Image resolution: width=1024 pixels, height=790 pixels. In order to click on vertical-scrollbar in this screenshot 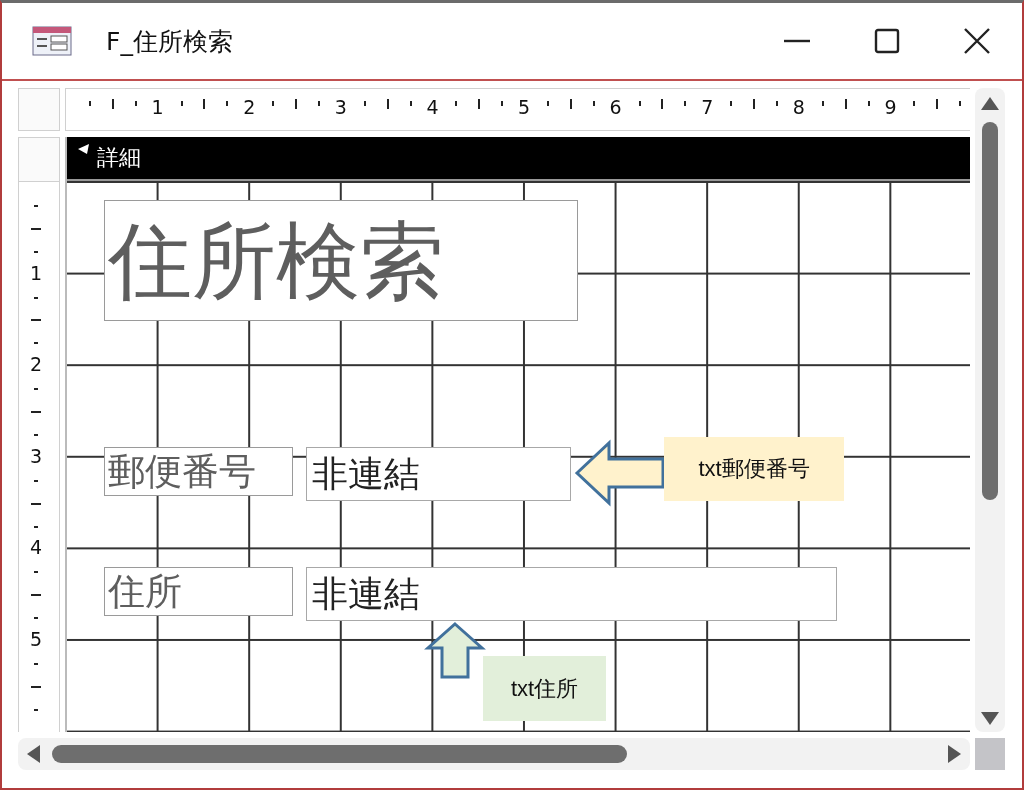, I will do `click(990, 410)`.